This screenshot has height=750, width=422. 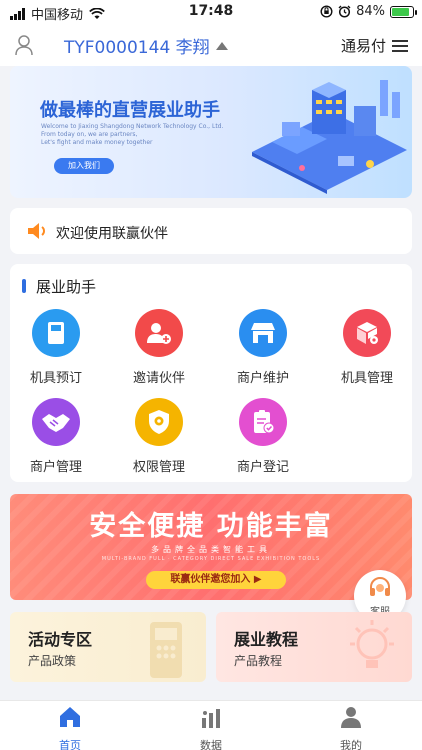 What do you see at coordinates (211, 744) in the screenshot?
I see `tab-label: 数据` at bounding box center [211, 744].